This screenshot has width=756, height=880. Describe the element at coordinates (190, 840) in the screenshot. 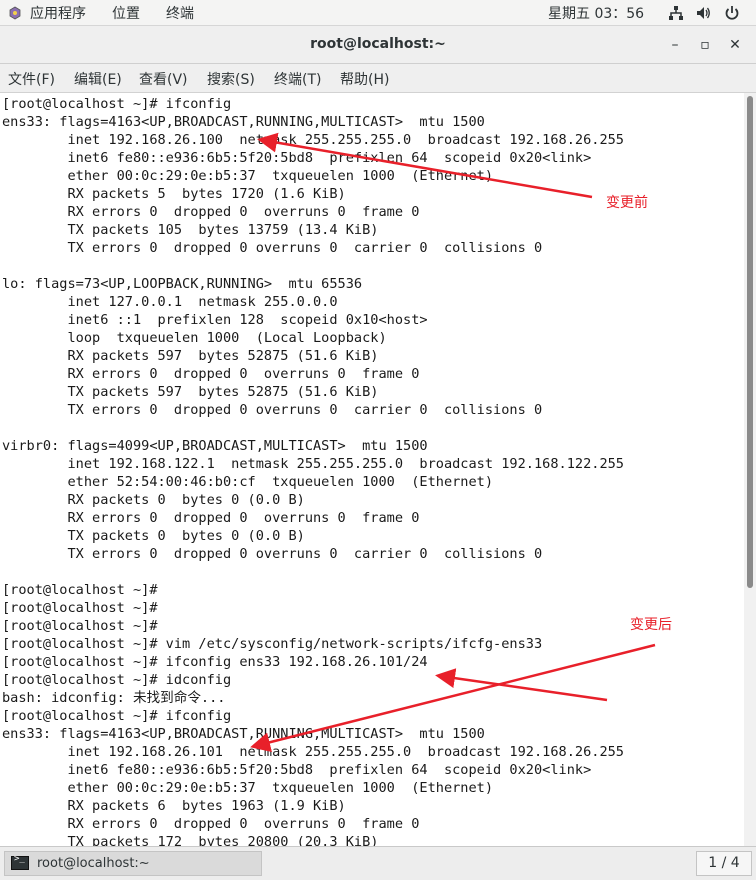

I see `terminal-line: TX packets 172 bytes 20800 (20.3 KiB)` at that location.